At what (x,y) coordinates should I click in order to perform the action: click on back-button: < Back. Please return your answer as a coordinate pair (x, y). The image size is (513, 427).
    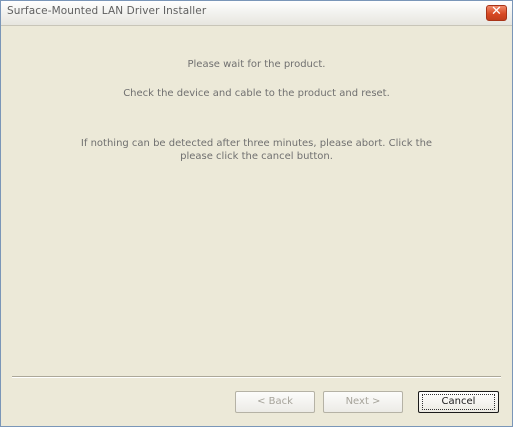
    Looking at the image, I should click on (275, 402).